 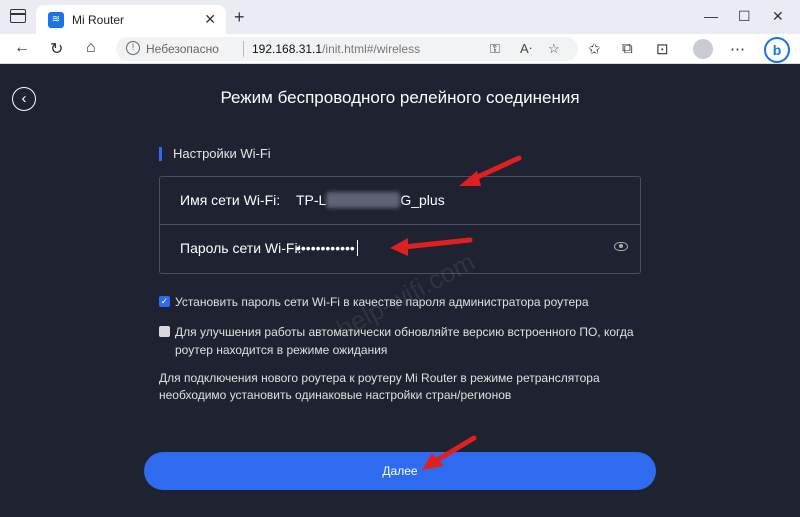 What do you see at coordinates (778, 16) in the screenshot?
I see `close-window-icon: ✕` at bounding box center [778, 16].